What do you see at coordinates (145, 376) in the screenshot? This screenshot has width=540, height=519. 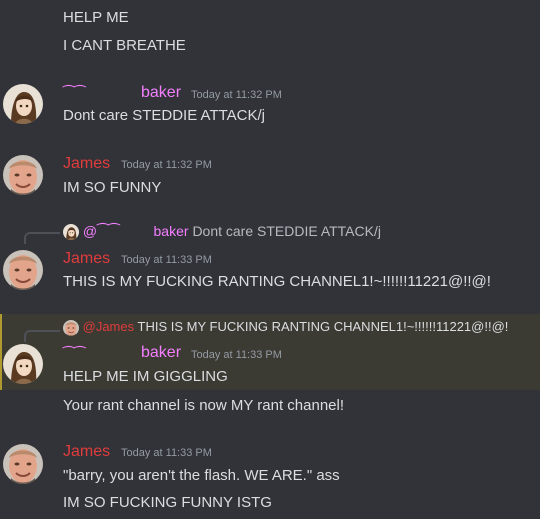 I see `message-text: HELP ME IM GIGGLING` at bounding box center [145, 376].